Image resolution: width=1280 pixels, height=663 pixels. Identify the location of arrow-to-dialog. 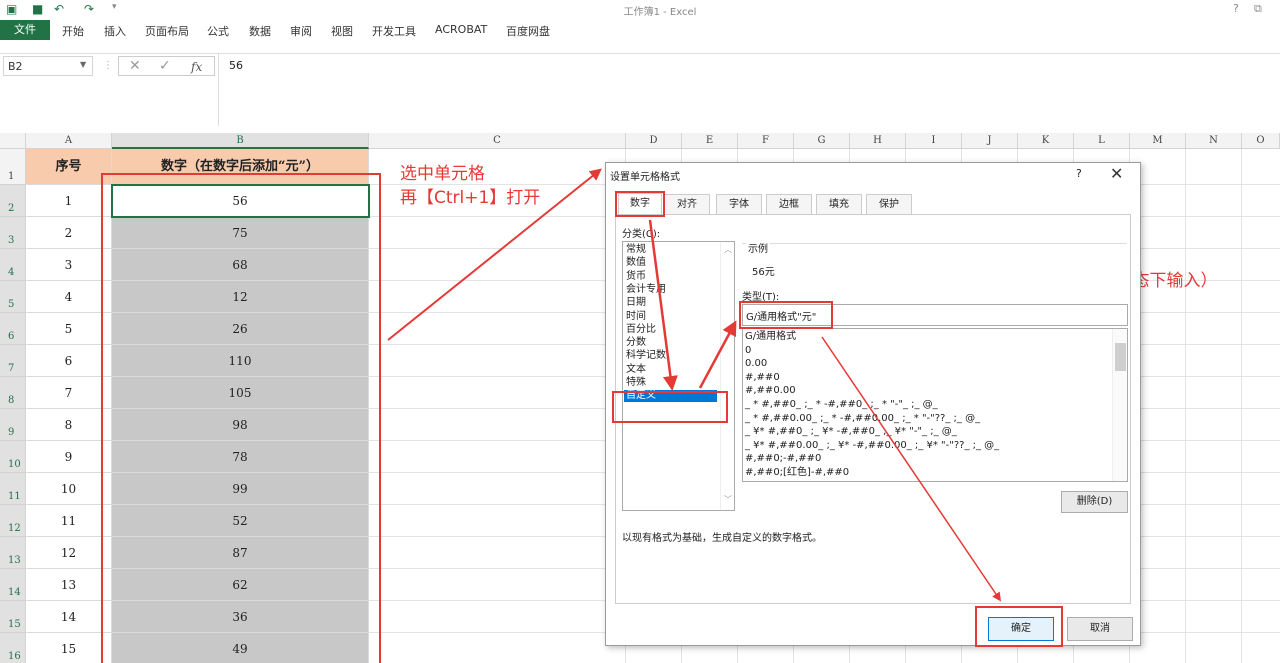
(494, 254).